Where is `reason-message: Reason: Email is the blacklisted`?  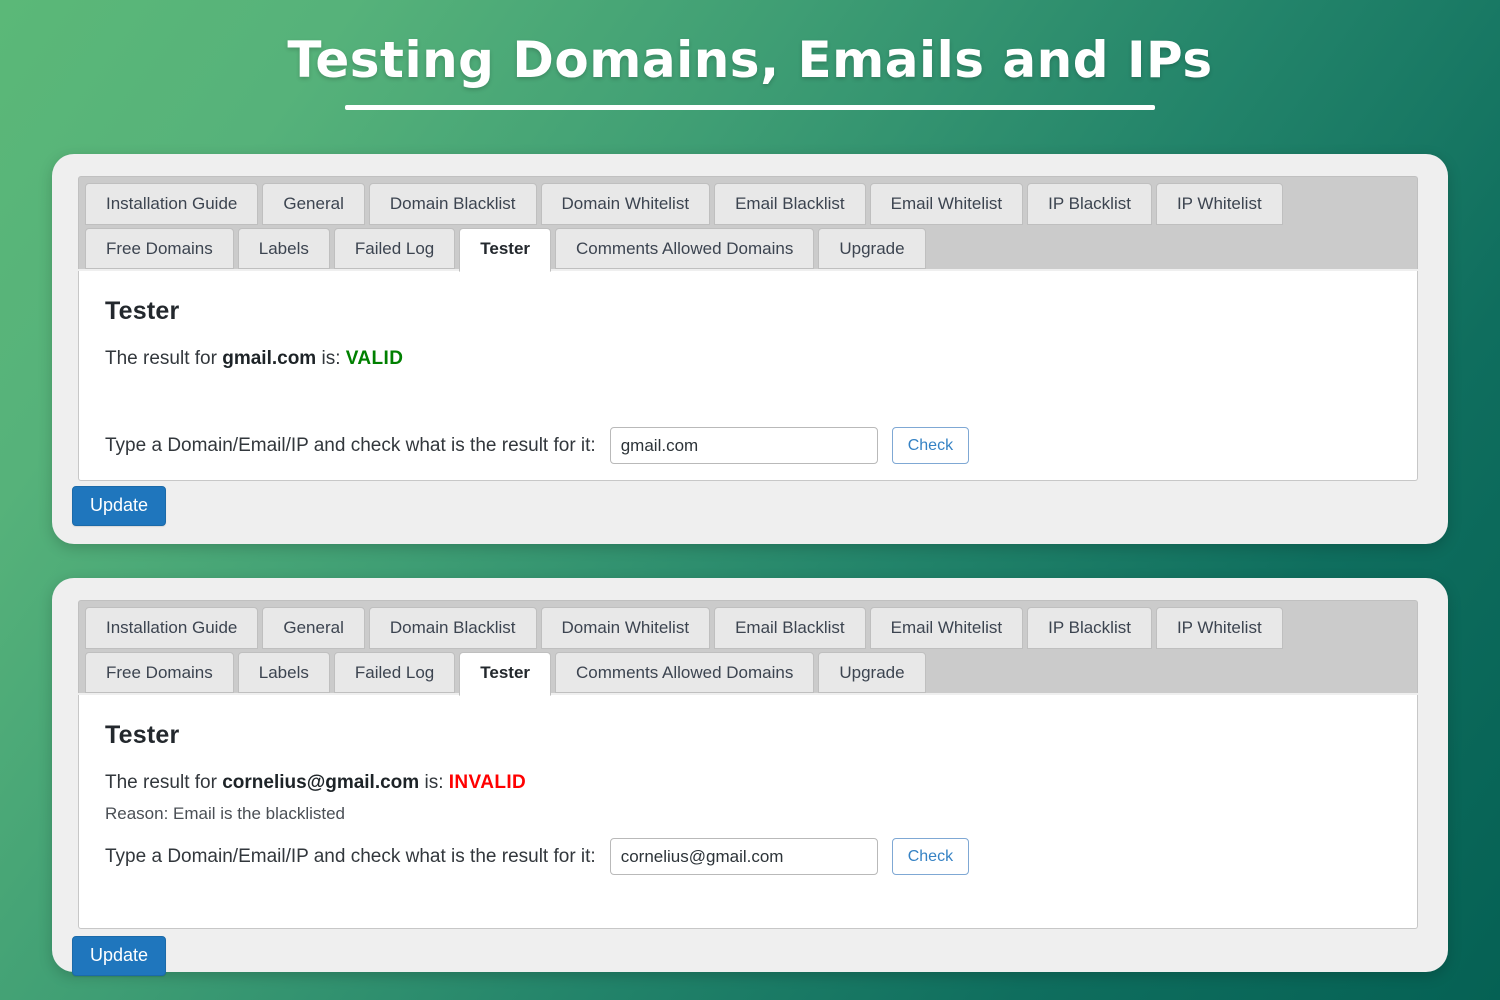 reason-message: Reason: Email is the blacklisted is located at coordinates (225, 813).